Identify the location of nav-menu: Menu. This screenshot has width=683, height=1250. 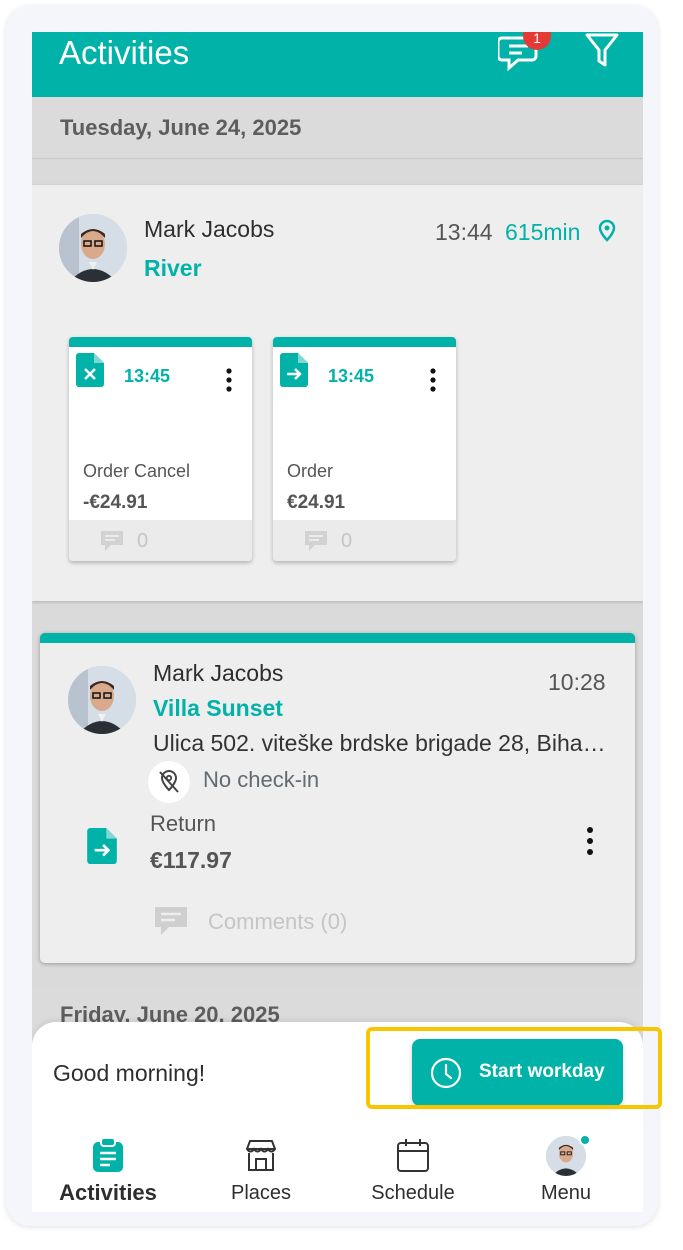
(566, 1172).